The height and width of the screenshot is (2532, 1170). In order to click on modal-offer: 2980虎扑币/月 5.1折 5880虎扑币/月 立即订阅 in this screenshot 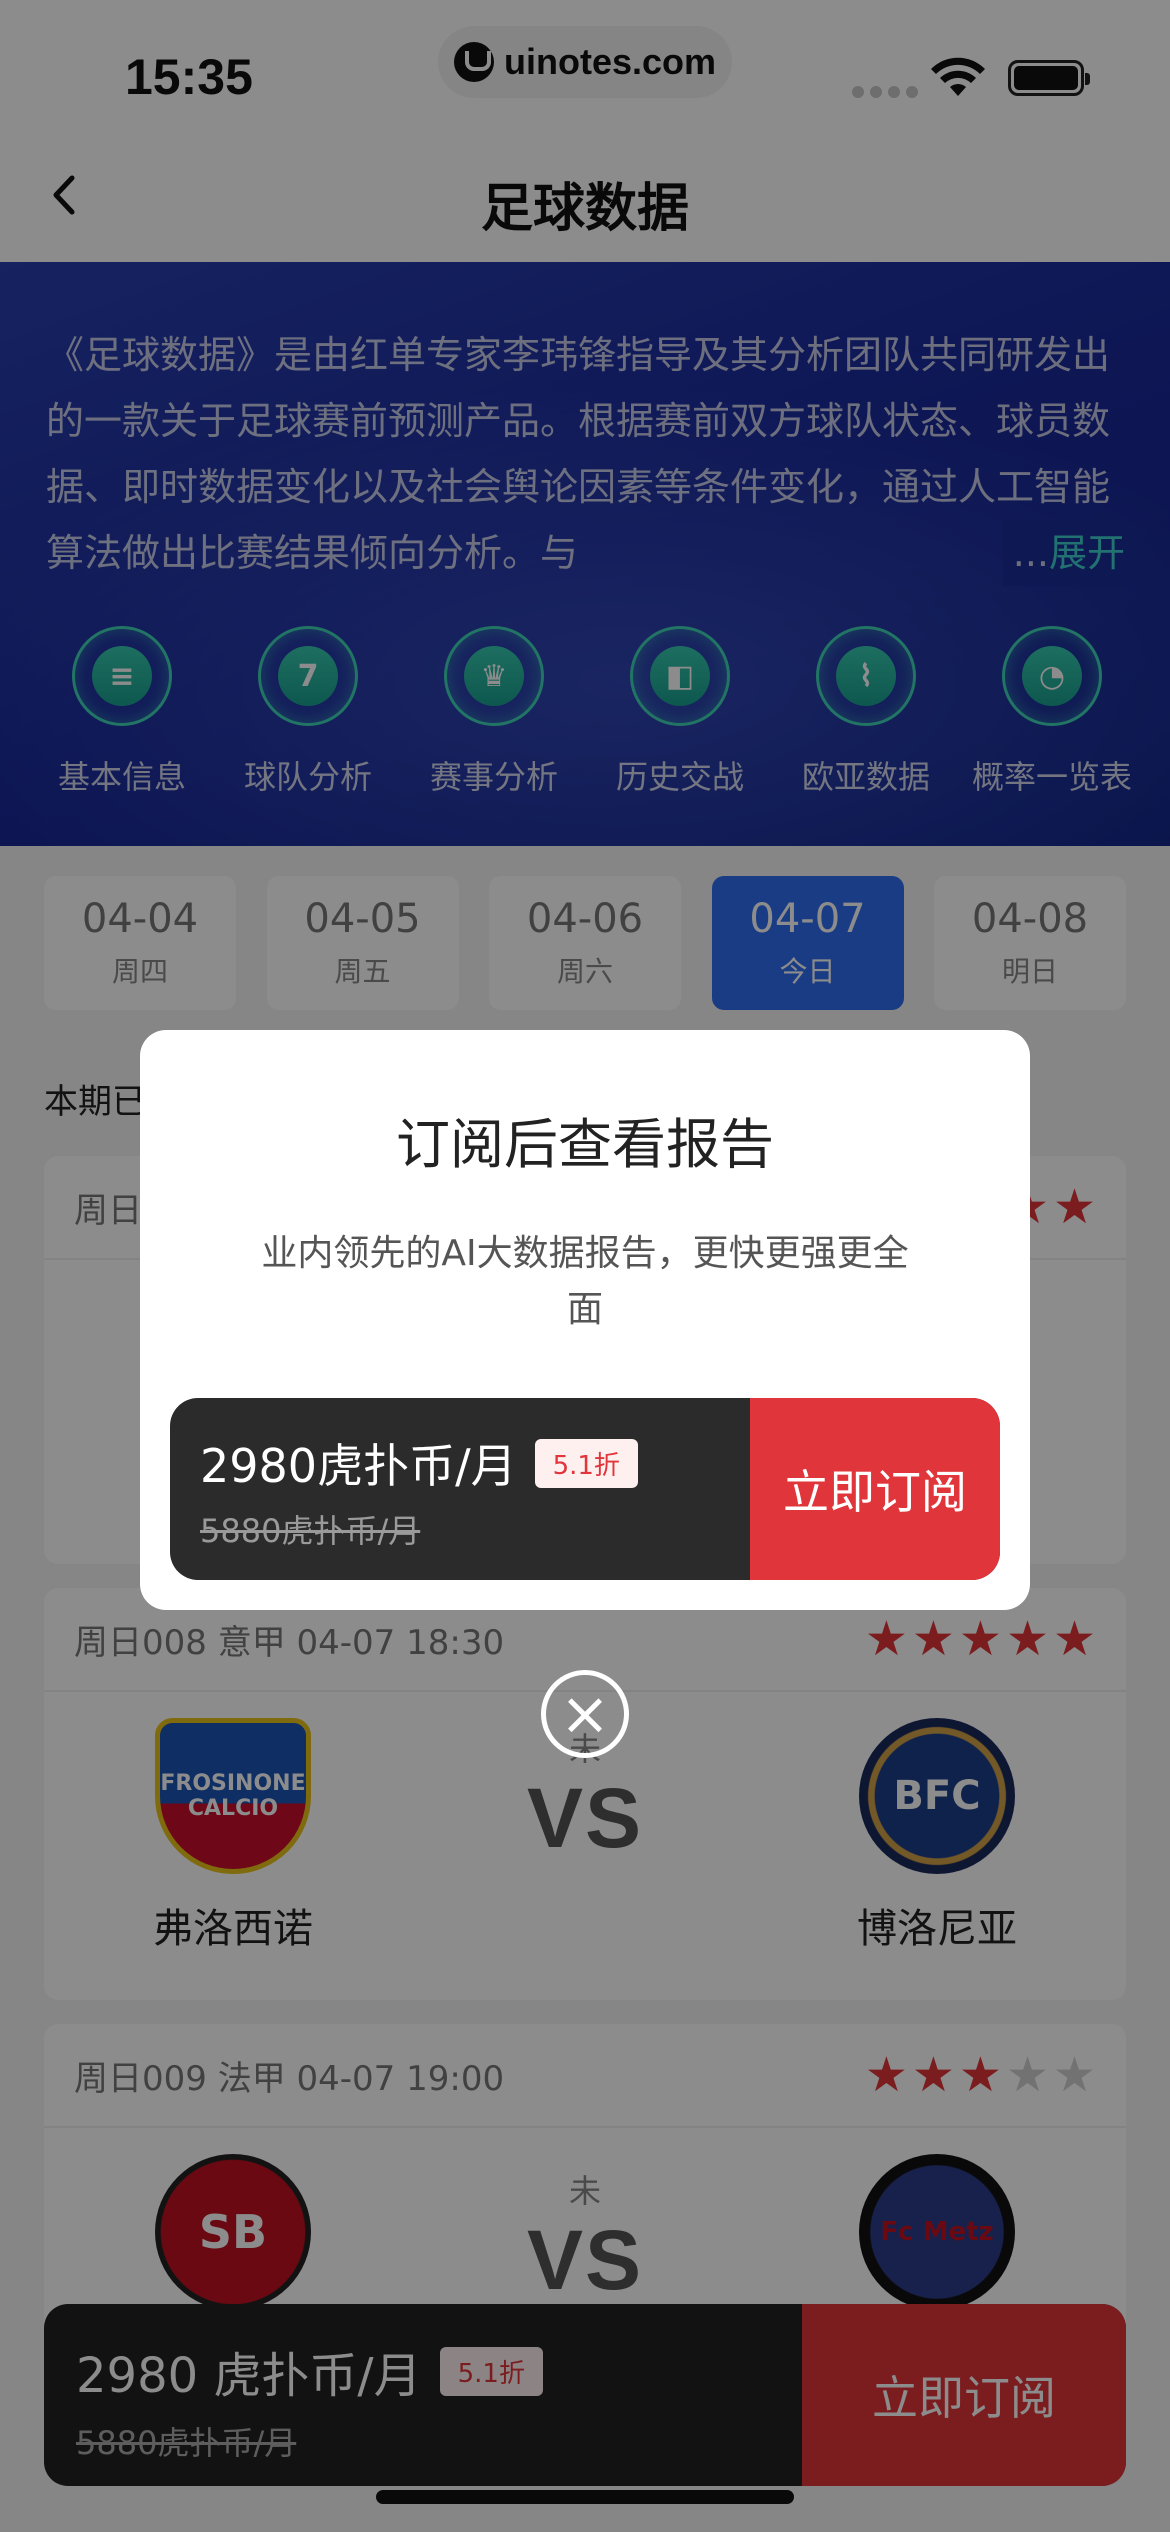, I will do `click(585, 1489)`.